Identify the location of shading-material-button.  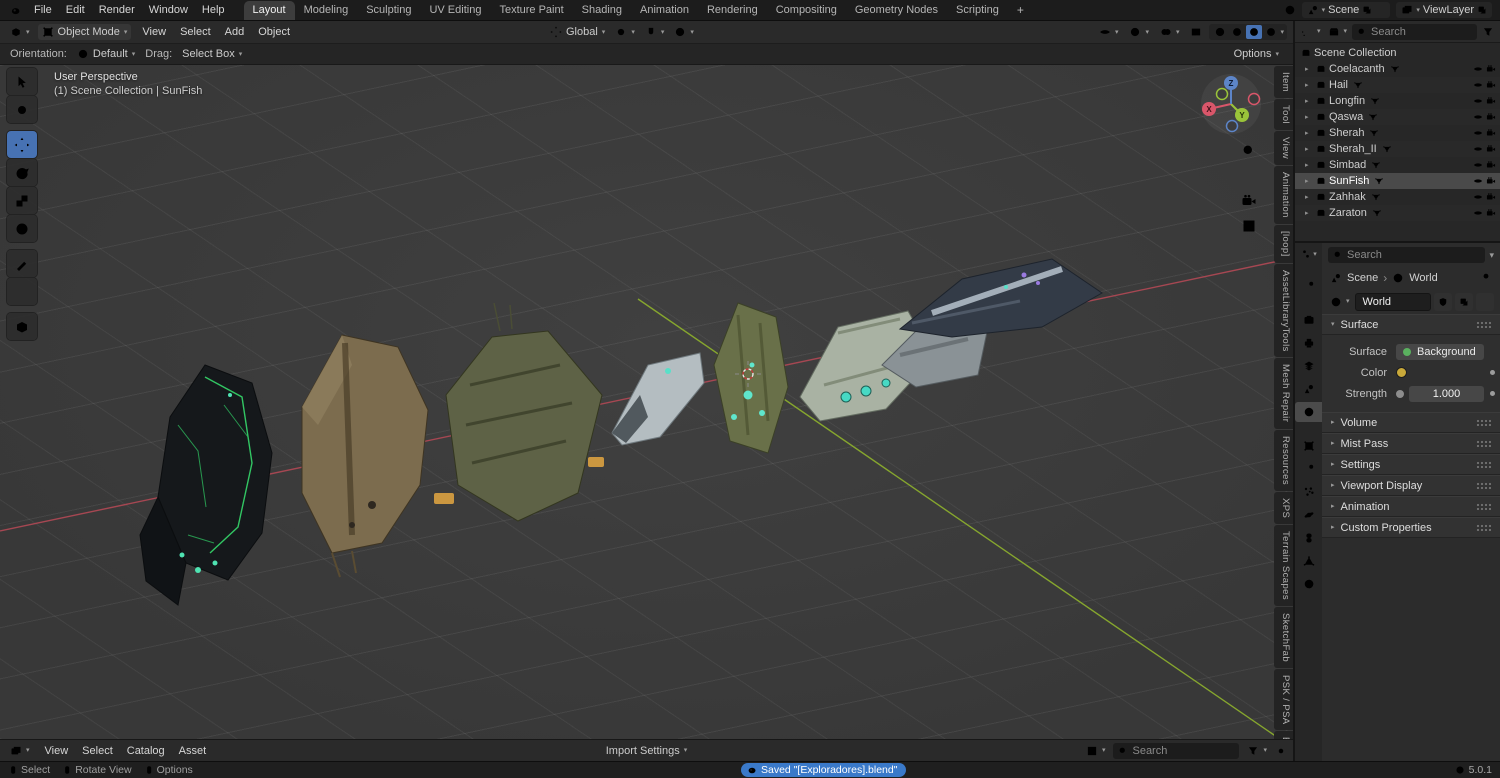
(1254, 32).